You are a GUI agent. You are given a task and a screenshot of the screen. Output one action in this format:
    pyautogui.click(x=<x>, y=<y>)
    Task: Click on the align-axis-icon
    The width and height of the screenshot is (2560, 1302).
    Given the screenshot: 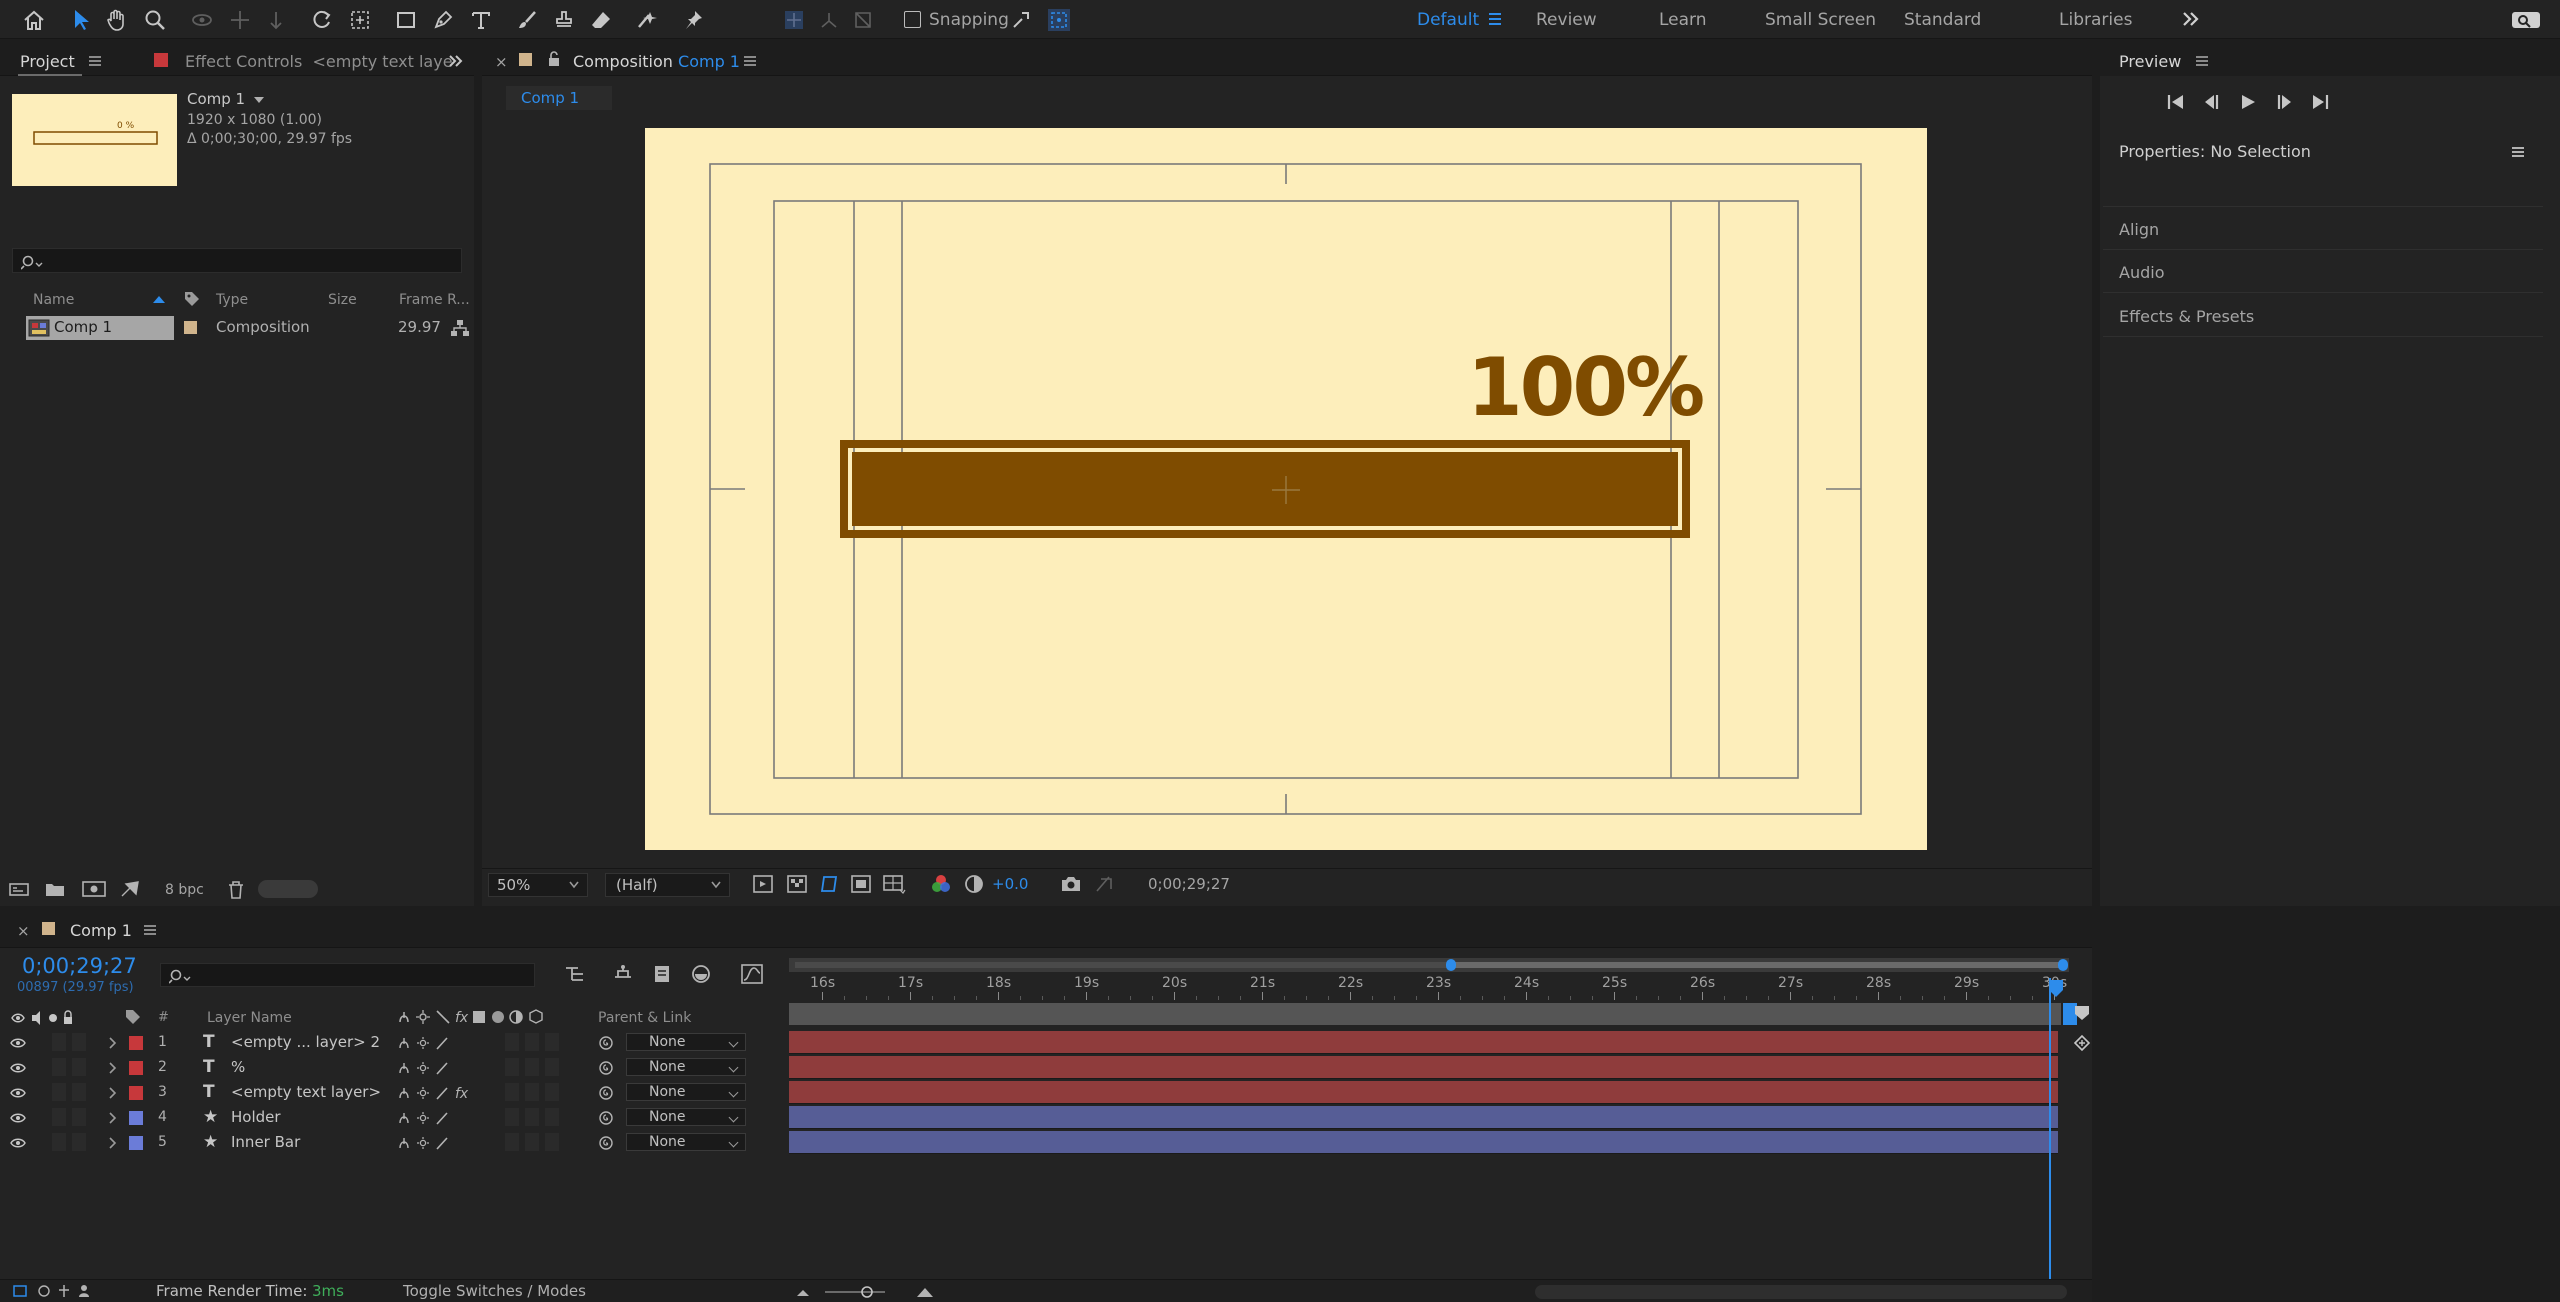 What is the action you would take?
    pyautogui.click(x=794, y=20)
    